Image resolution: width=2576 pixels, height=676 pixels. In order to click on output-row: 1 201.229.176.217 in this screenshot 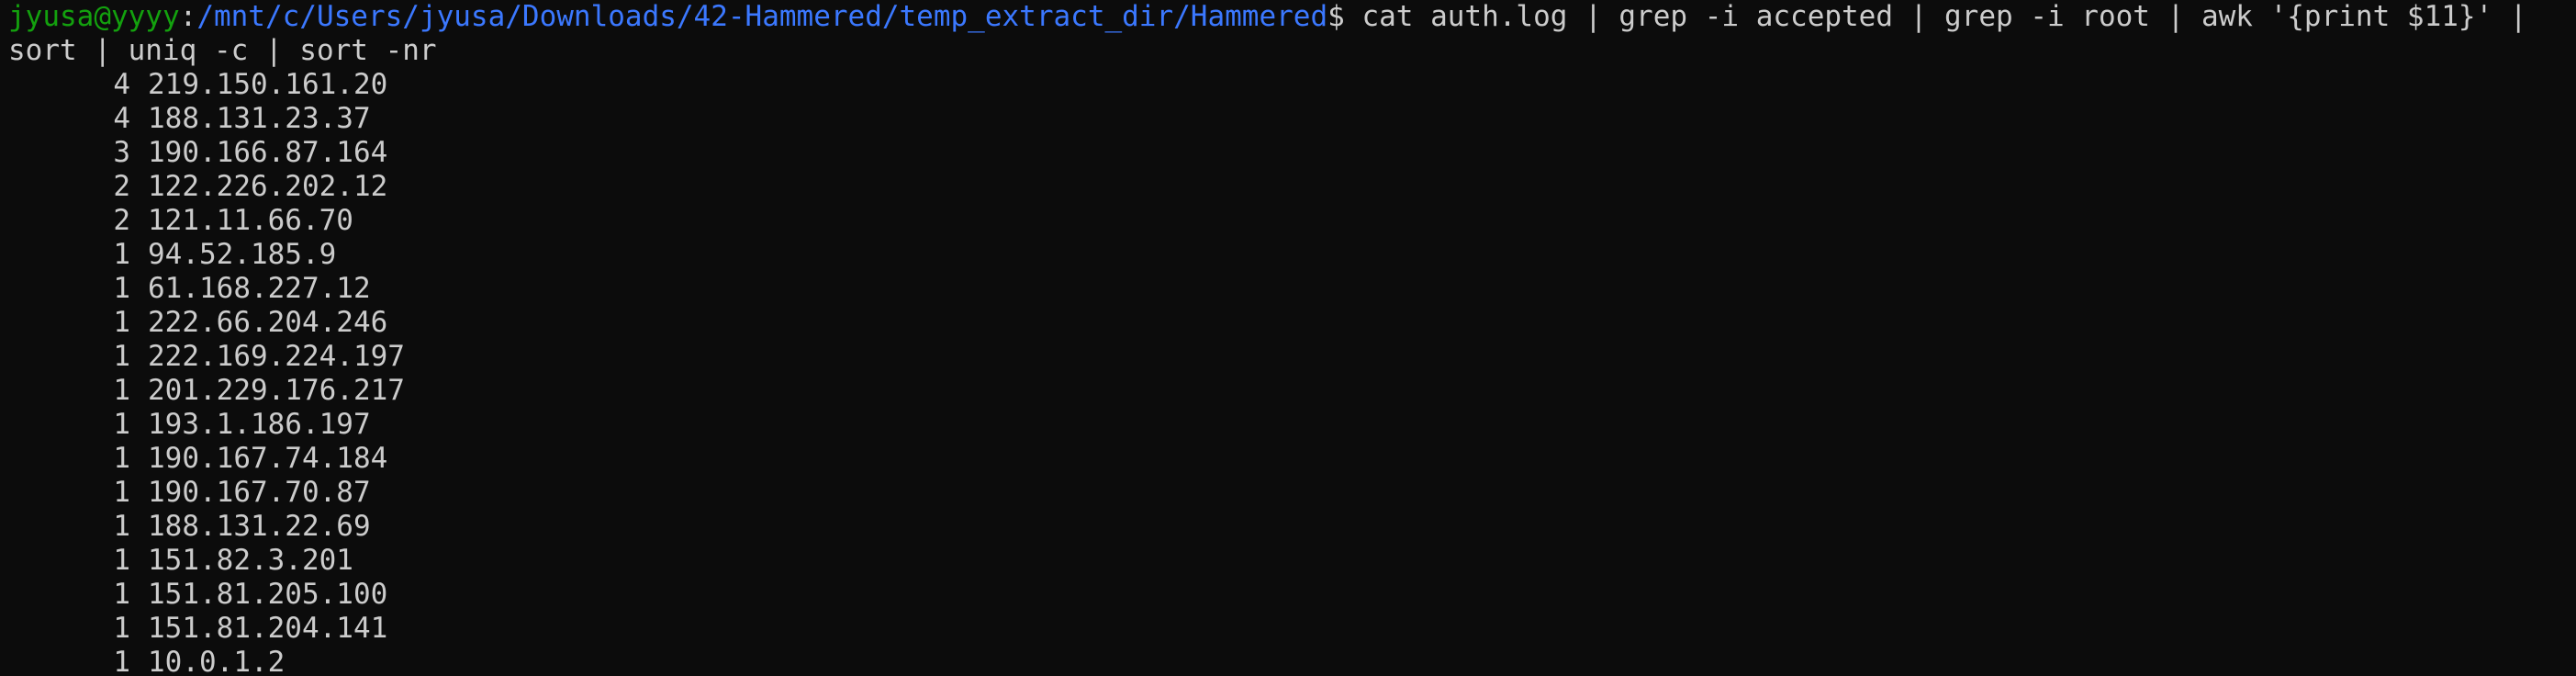, I will do `click(1292, 391)`.